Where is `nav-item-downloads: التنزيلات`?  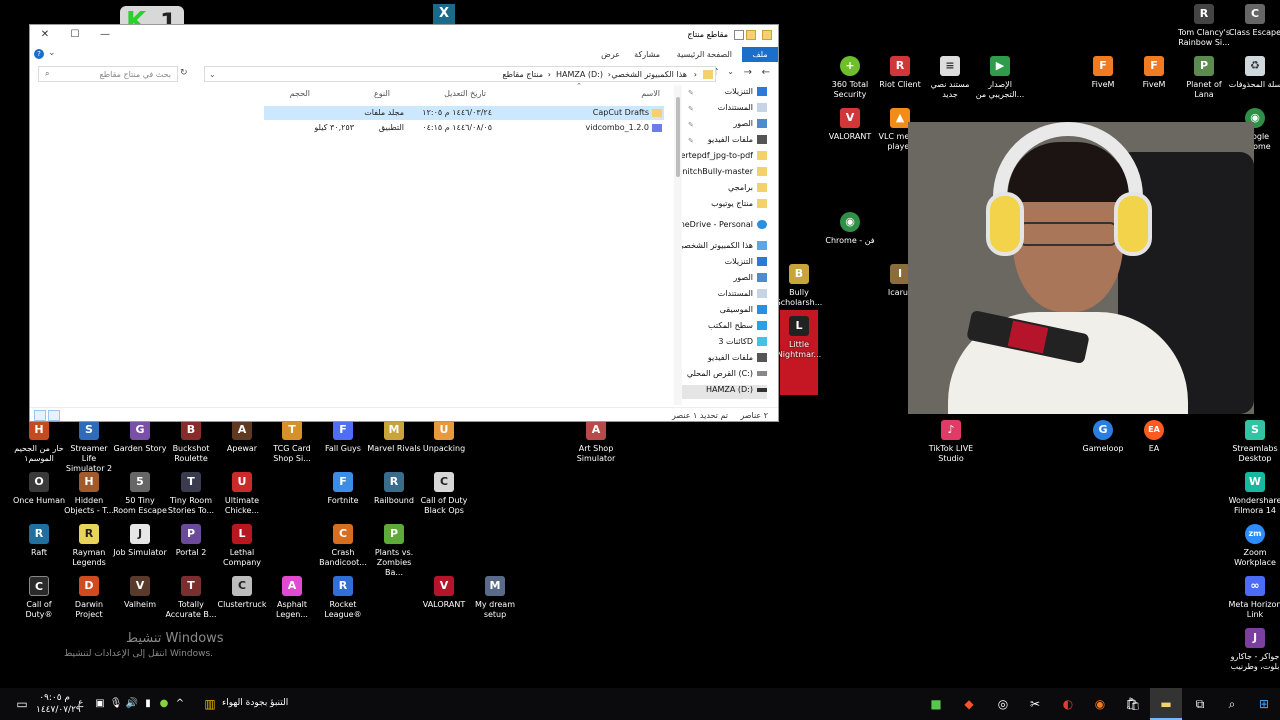 nav-item-downloads: التنزيلات is located at coordinates (746, 94).